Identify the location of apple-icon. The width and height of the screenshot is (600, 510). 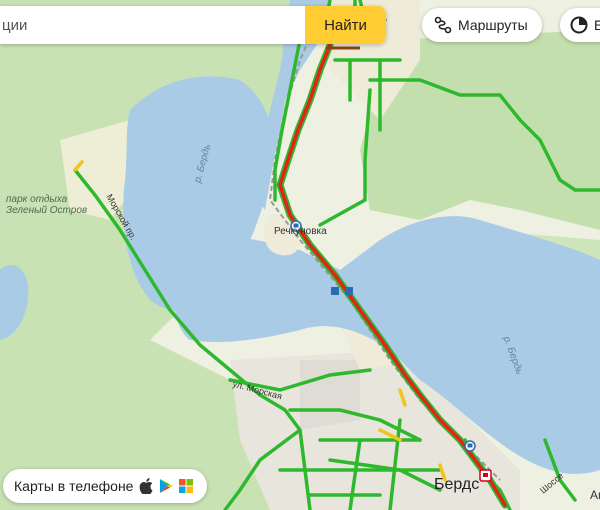
(146, 486).